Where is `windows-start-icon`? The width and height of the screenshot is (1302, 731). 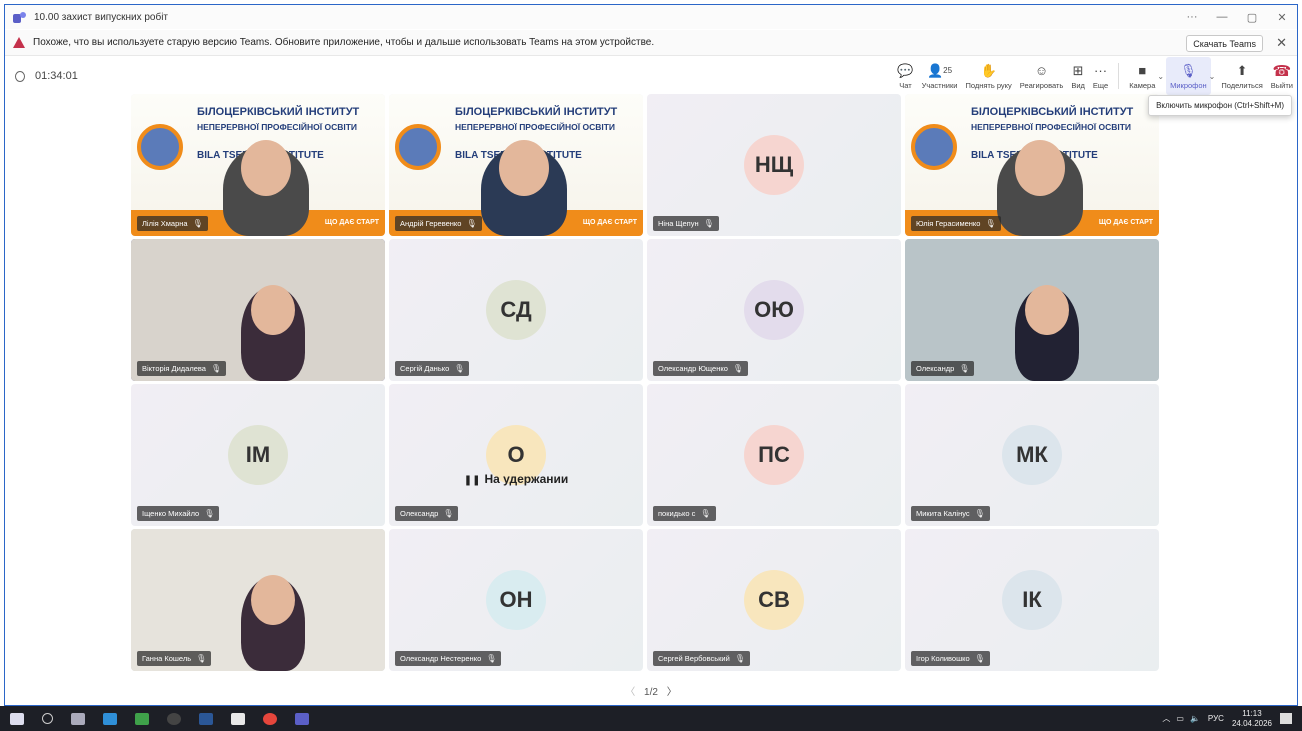
windows-start-icon is located at coordinates (17, 718).